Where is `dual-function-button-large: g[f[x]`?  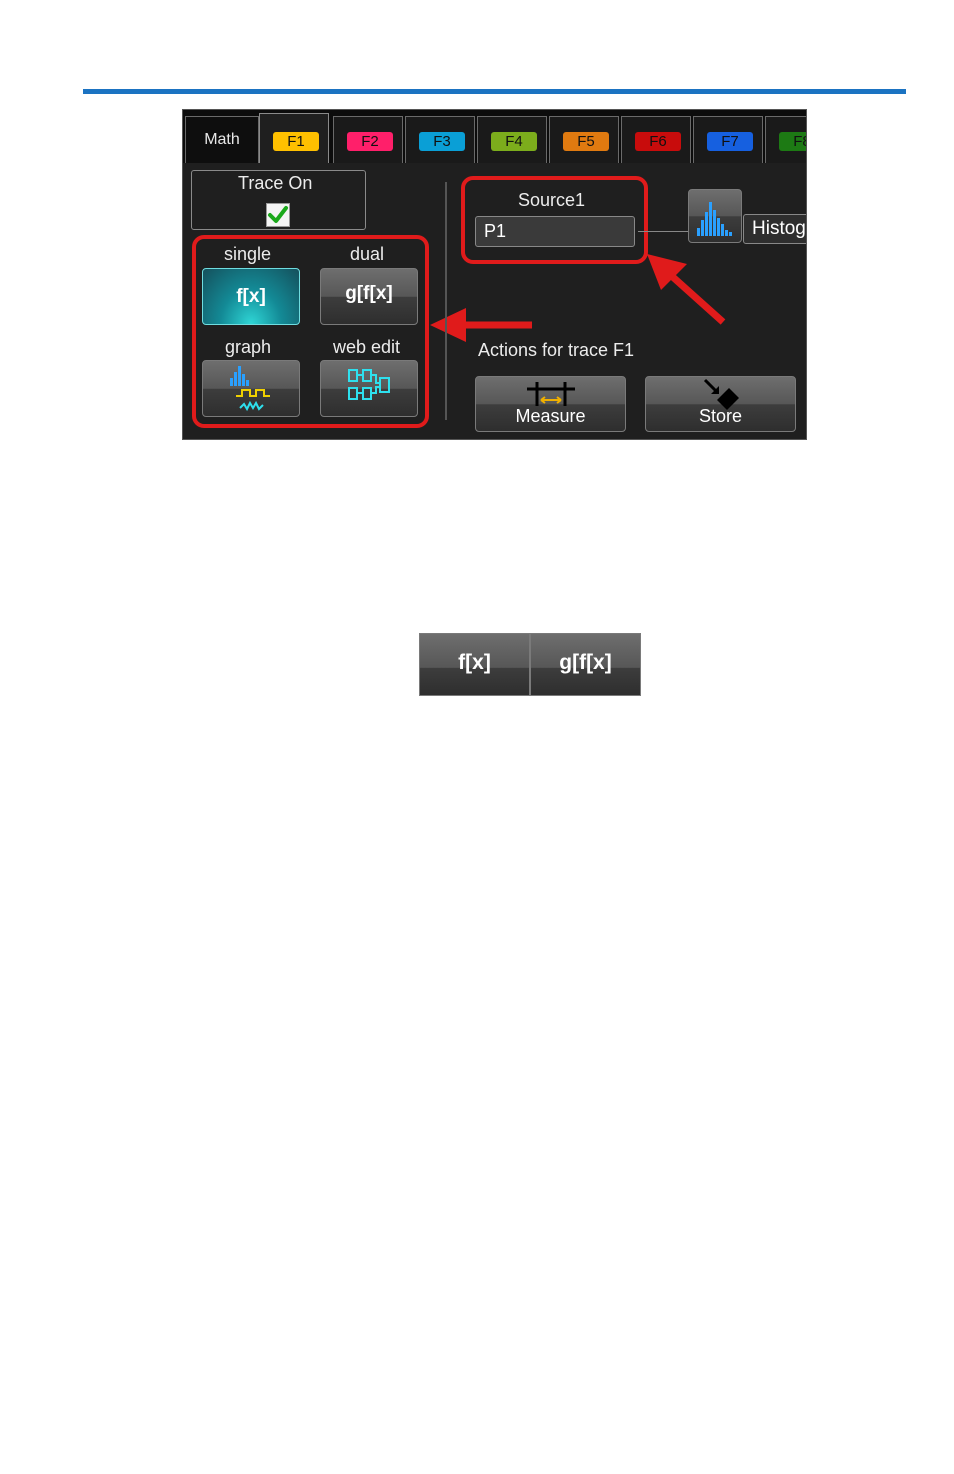 dual-function-button-large: g[f[x] is located at coordinates (585, 664).